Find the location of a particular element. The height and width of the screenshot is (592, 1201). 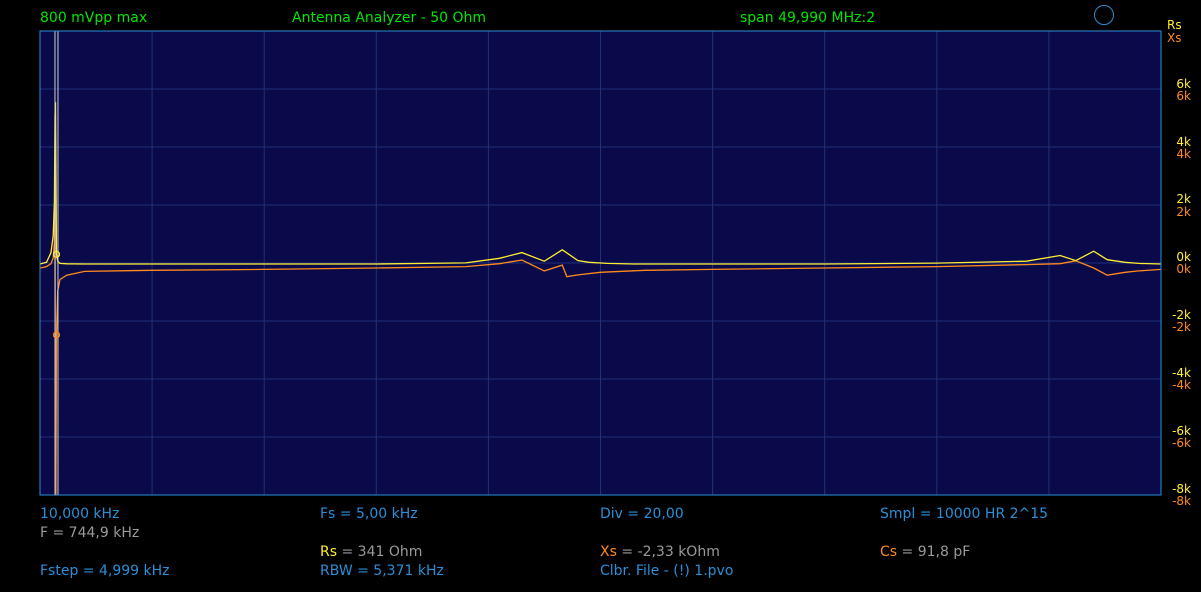

xs-readout-value: = -2,33 kOhm is located at coordinates (668, 552).